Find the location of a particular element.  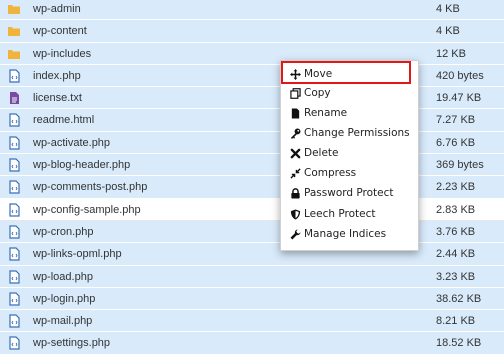

menu-item-move: Move is located at coordinates (349, 74).